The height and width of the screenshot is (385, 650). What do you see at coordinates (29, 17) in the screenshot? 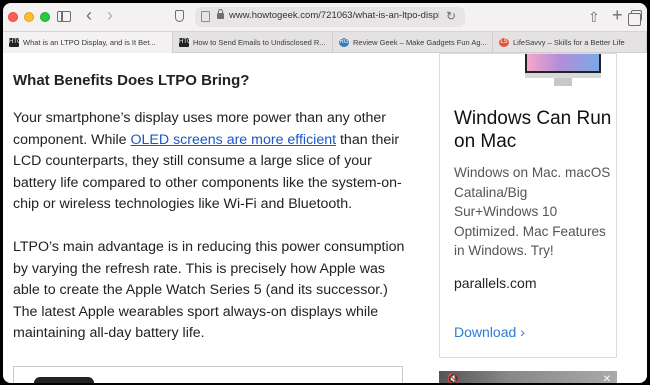
I see `minimize-window-button` at bounding box center [29, 17].